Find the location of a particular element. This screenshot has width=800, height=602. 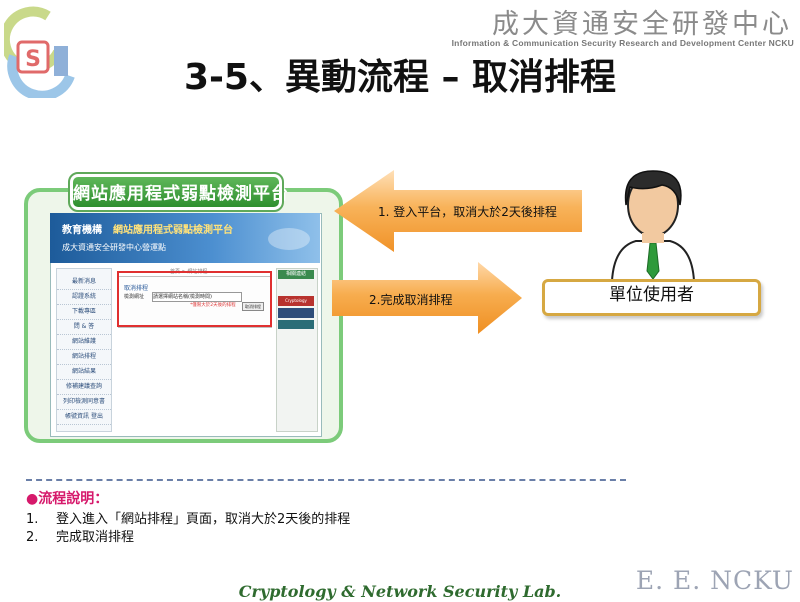

user-label: 單位使用者 is located at coordinates (651, 295).